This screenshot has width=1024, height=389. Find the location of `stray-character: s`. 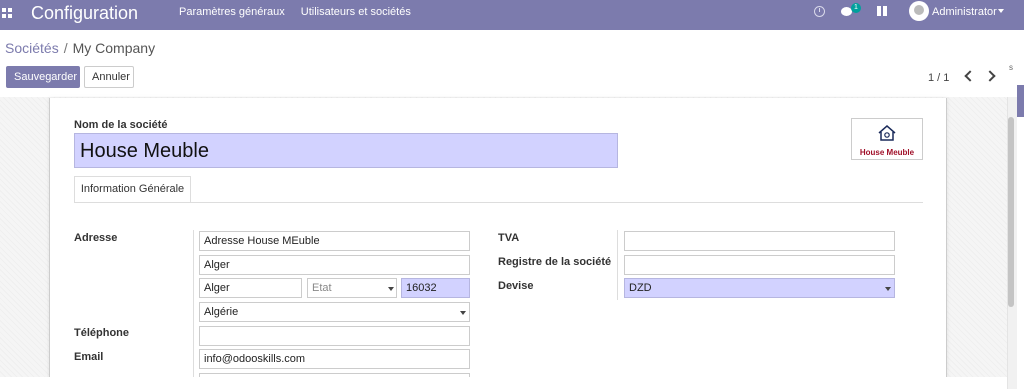

stray-character: s is located at coordinates (1011, 67).